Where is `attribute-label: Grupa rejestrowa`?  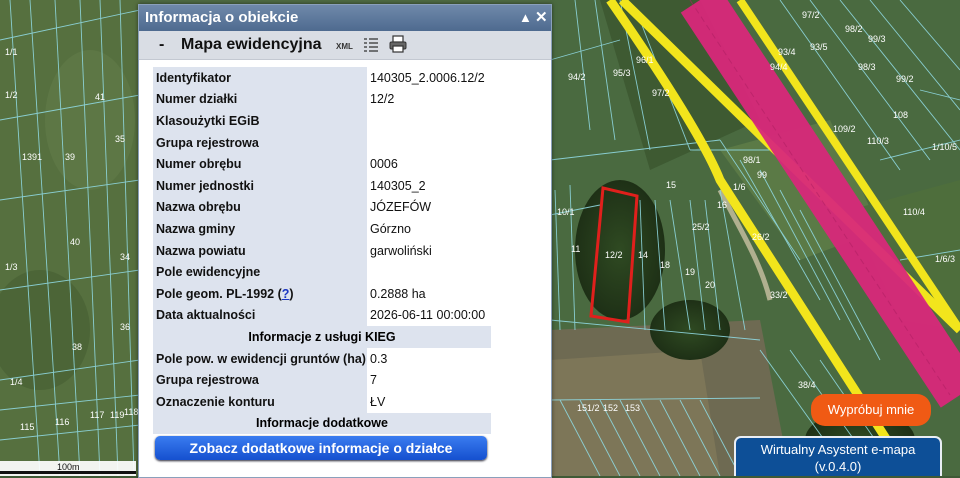 attribute-label: Grupa rejestrowa is located at coordinates (260, 142).